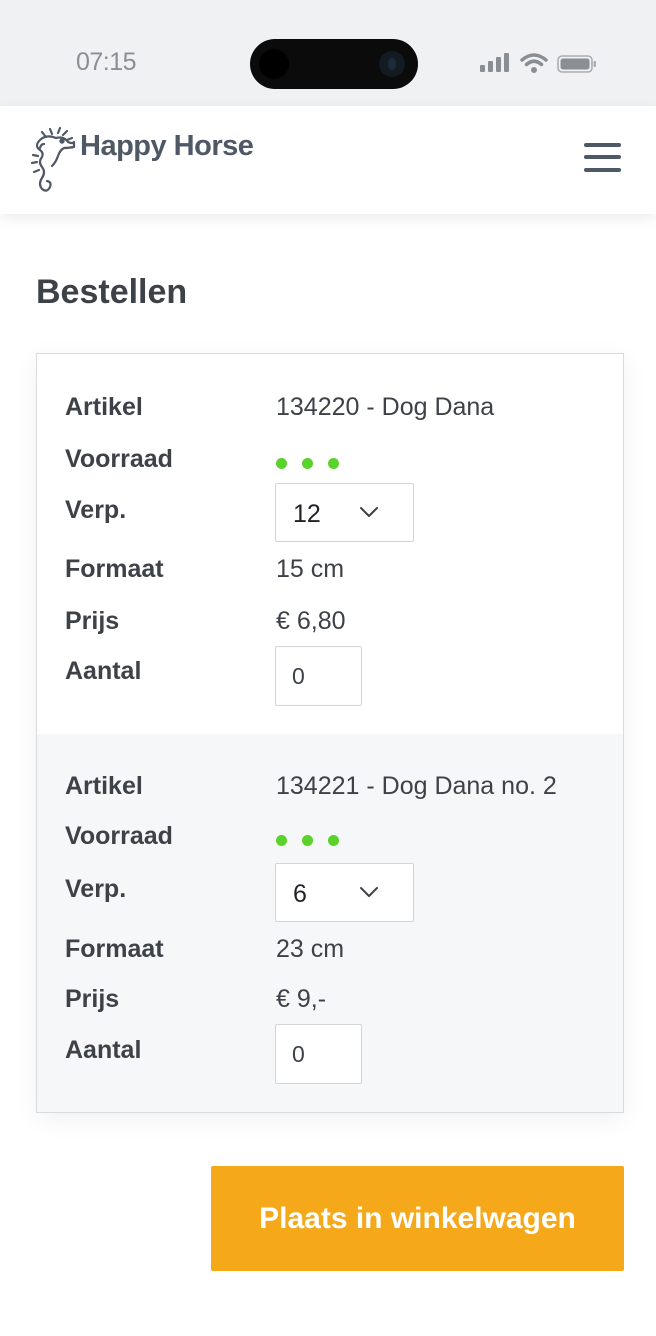 The width and height of the screenshot is (656, 1336). I want to click on packaging-value: 12, so click(307, 514).